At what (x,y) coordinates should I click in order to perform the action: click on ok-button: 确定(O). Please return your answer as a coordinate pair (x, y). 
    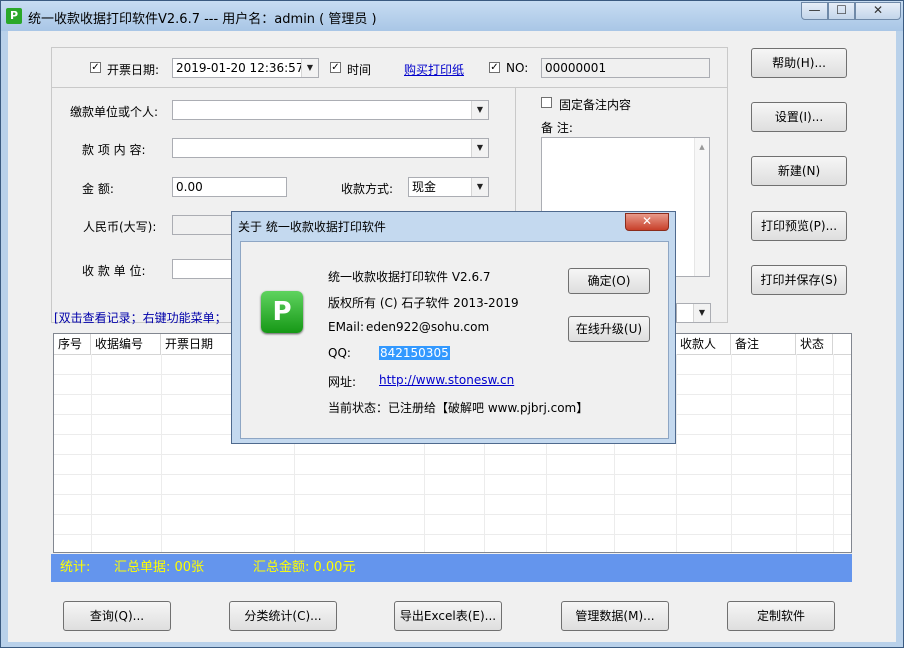
    Looking at the image, I should click on (609, 281).